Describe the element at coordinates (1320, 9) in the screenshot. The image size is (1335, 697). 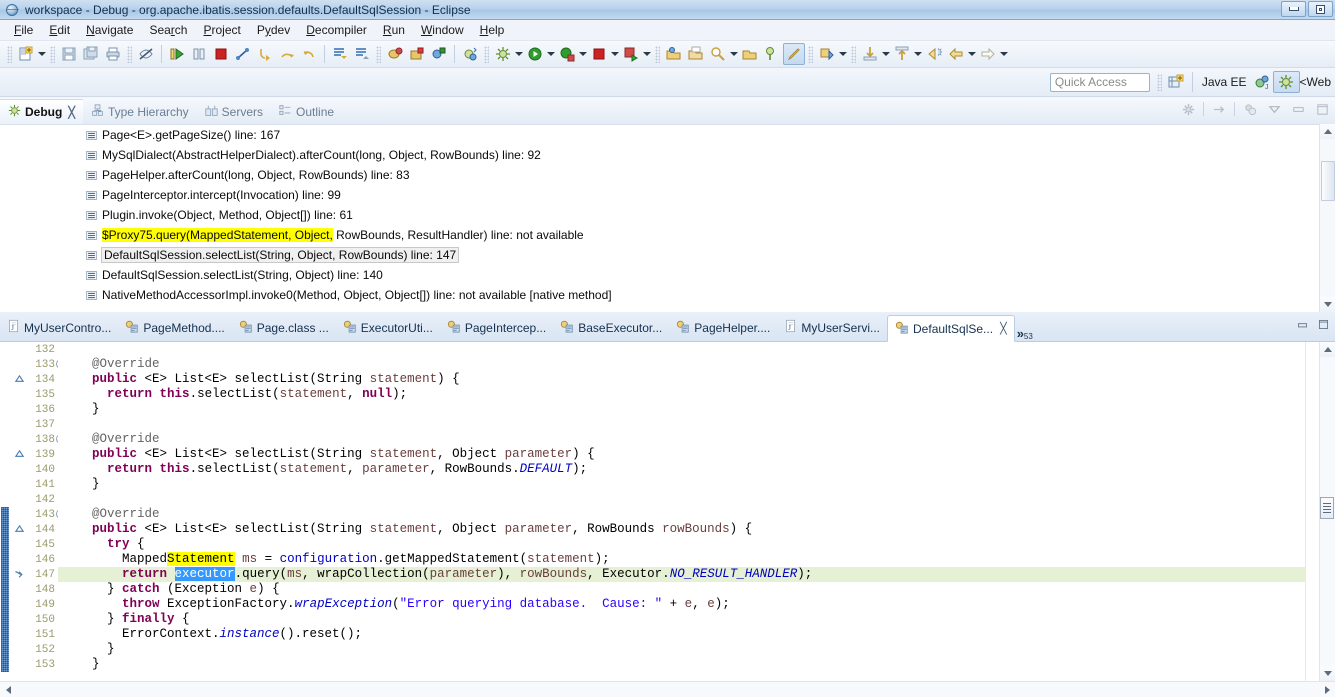
I see `restore-button` at that location.